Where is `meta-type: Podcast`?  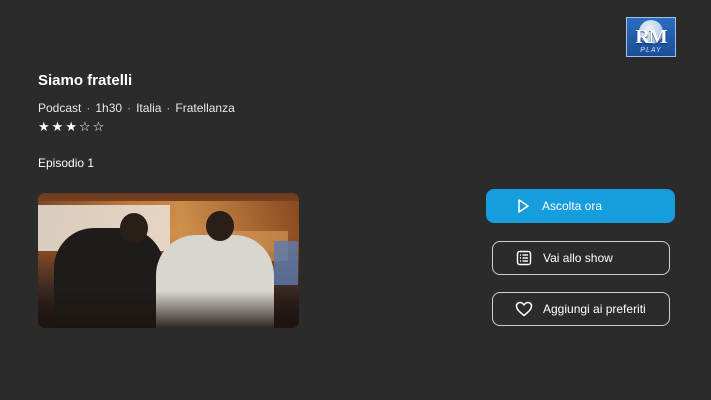
meta-type: Podcast is located at coordinates (60, 108).